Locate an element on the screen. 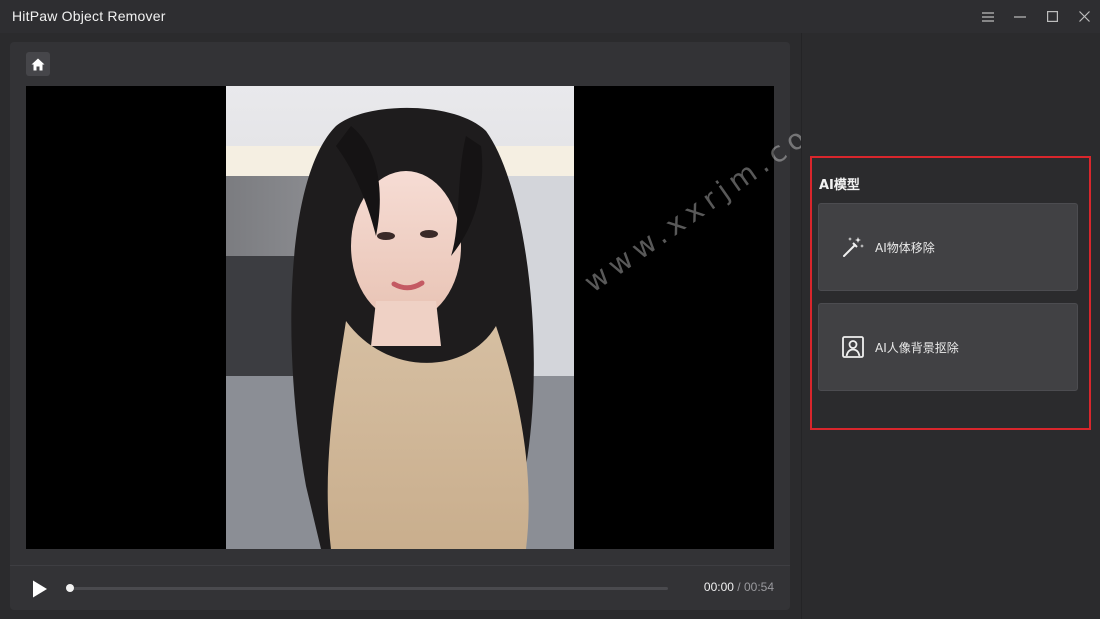 The width and height of the screenshot is (1100, 619). magic-wand-icon is located at coordinates (853, 247).